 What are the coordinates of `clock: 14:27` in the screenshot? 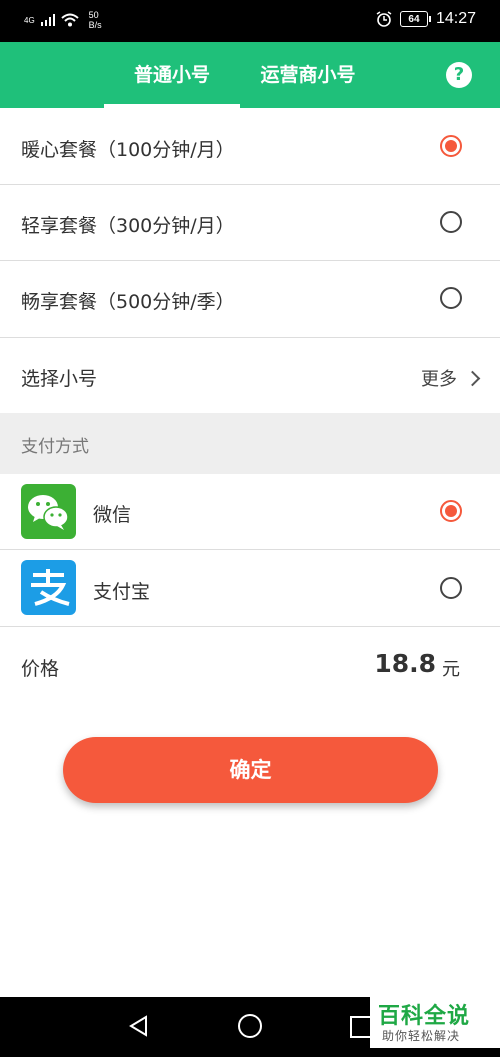 It's located at (455, 18).